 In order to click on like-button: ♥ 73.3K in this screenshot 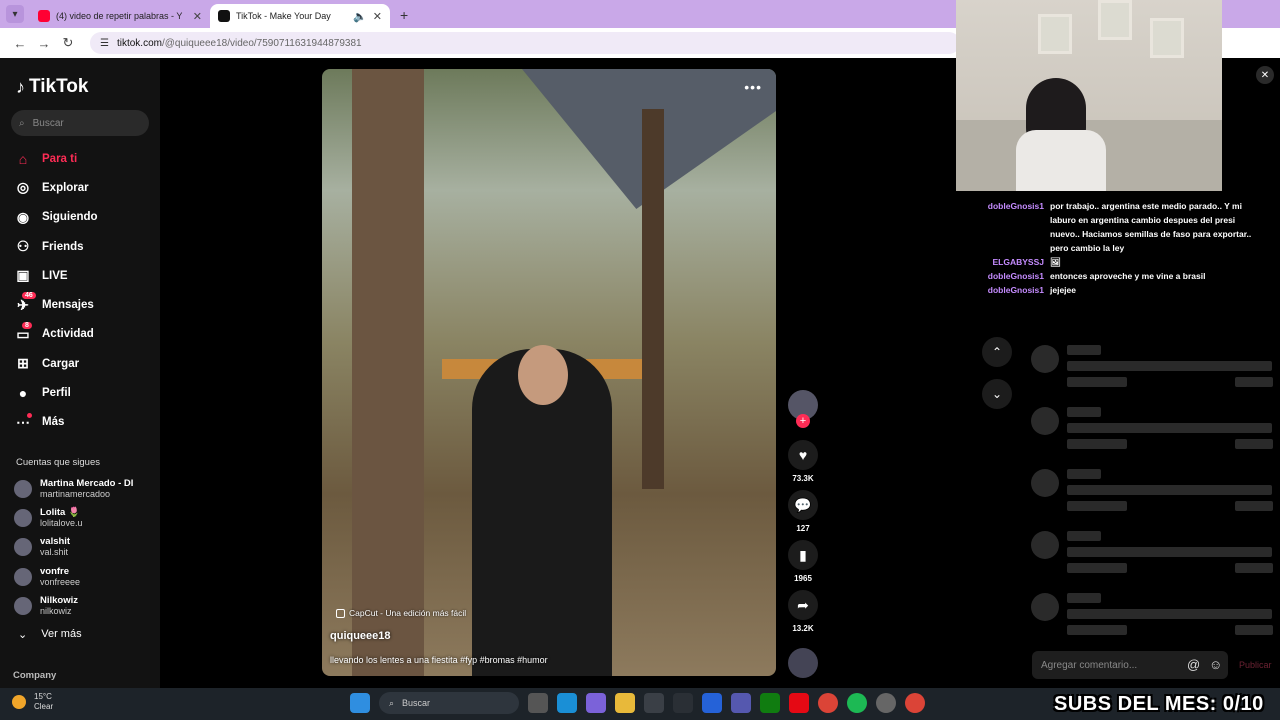, I will do `click(803, 465)`.